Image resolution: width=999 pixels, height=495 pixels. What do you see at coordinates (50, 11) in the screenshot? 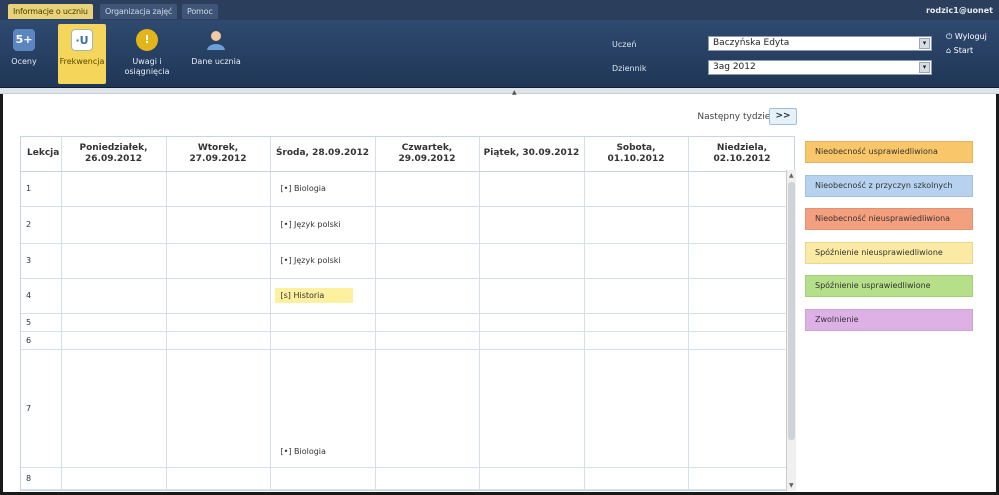
I see `tab-informacje-o-uczniu: Informacje o uczniu` at bounding box center [50, 11].